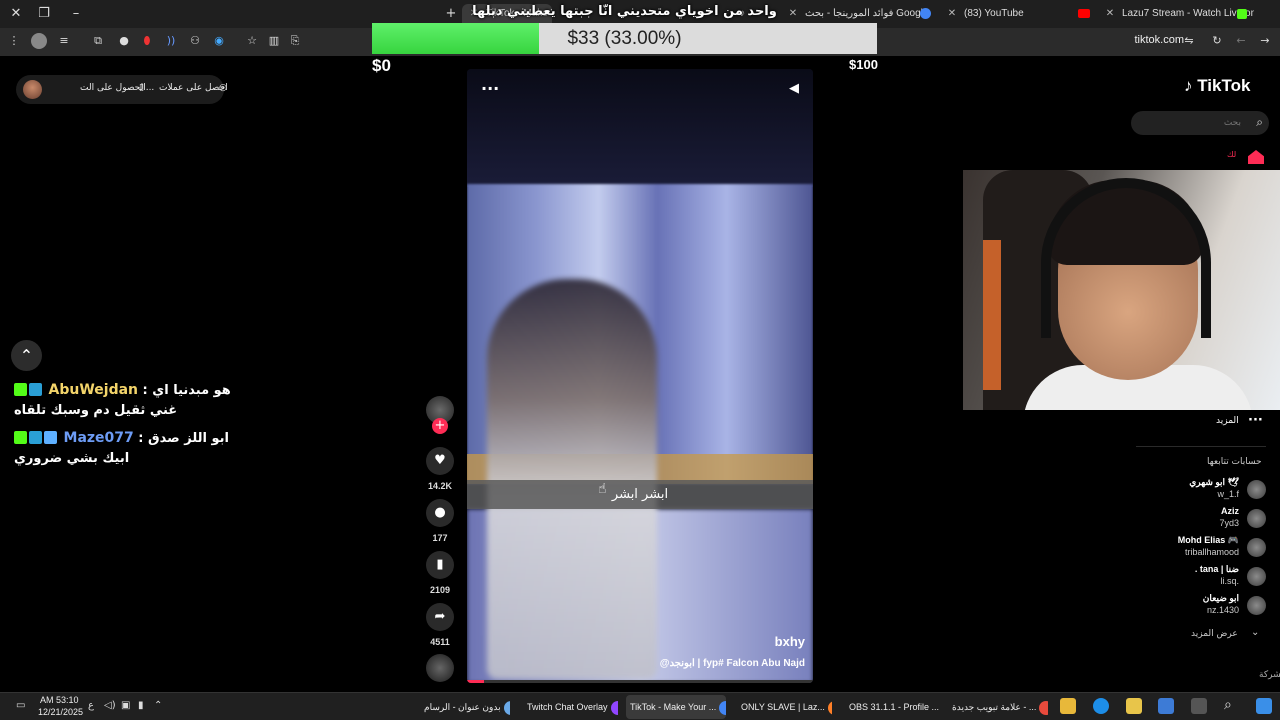 This screenshot has width=1280, height=720. I want to click on extension-1-icon: ●, so click(124, 41).